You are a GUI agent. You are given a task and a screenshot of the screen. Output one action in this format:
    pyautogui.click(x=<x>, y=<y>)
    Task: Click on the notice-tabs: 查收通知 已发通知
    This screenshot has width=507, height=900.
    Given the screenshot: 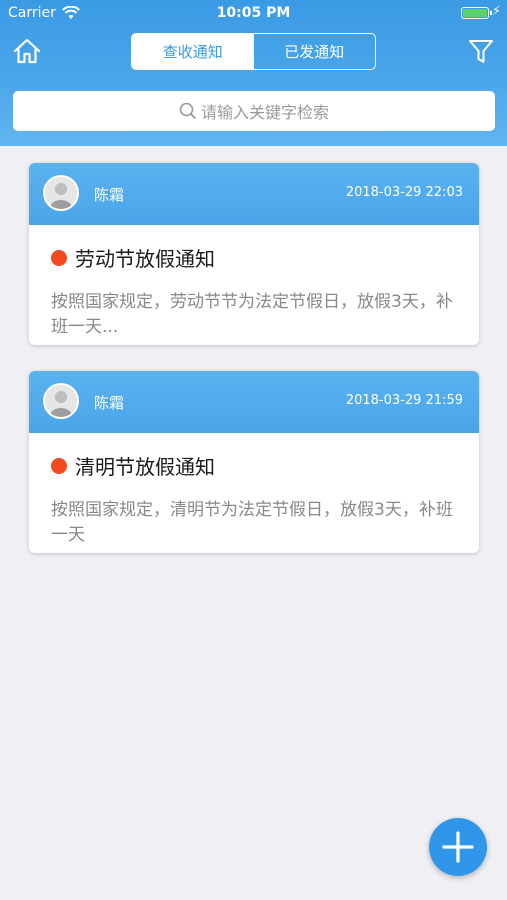 What is the action you would take?
    pyautogui.click(x=253, y=51)
    